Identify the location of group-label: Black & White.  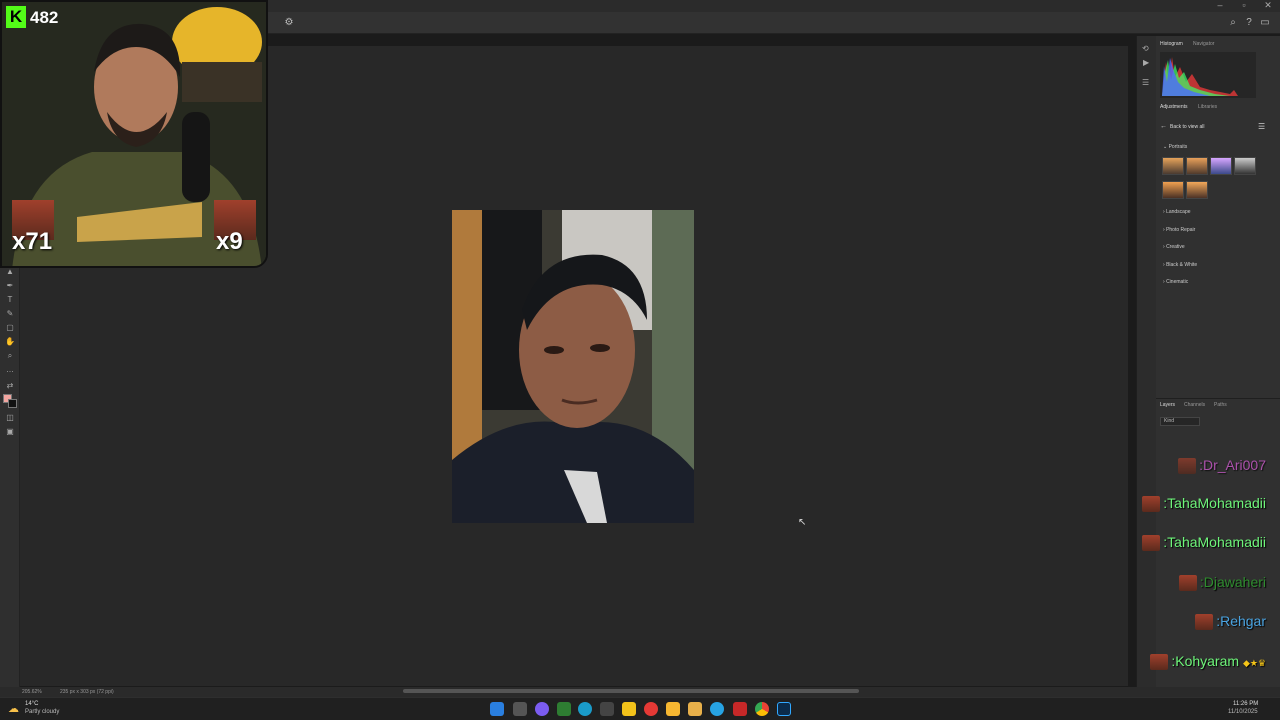
(1182, 265).